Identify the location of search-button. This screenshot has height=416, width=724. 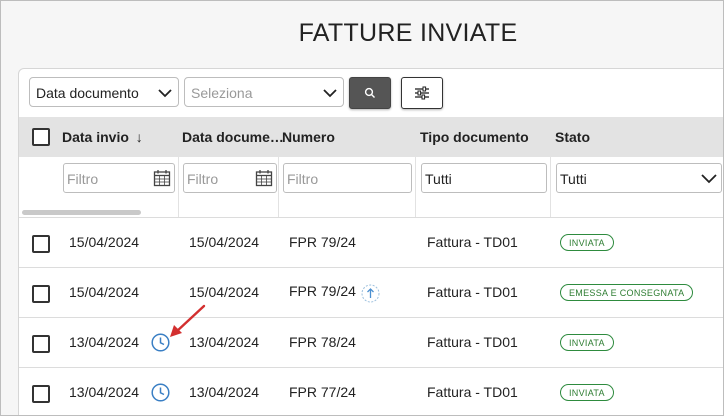
(370, 93).